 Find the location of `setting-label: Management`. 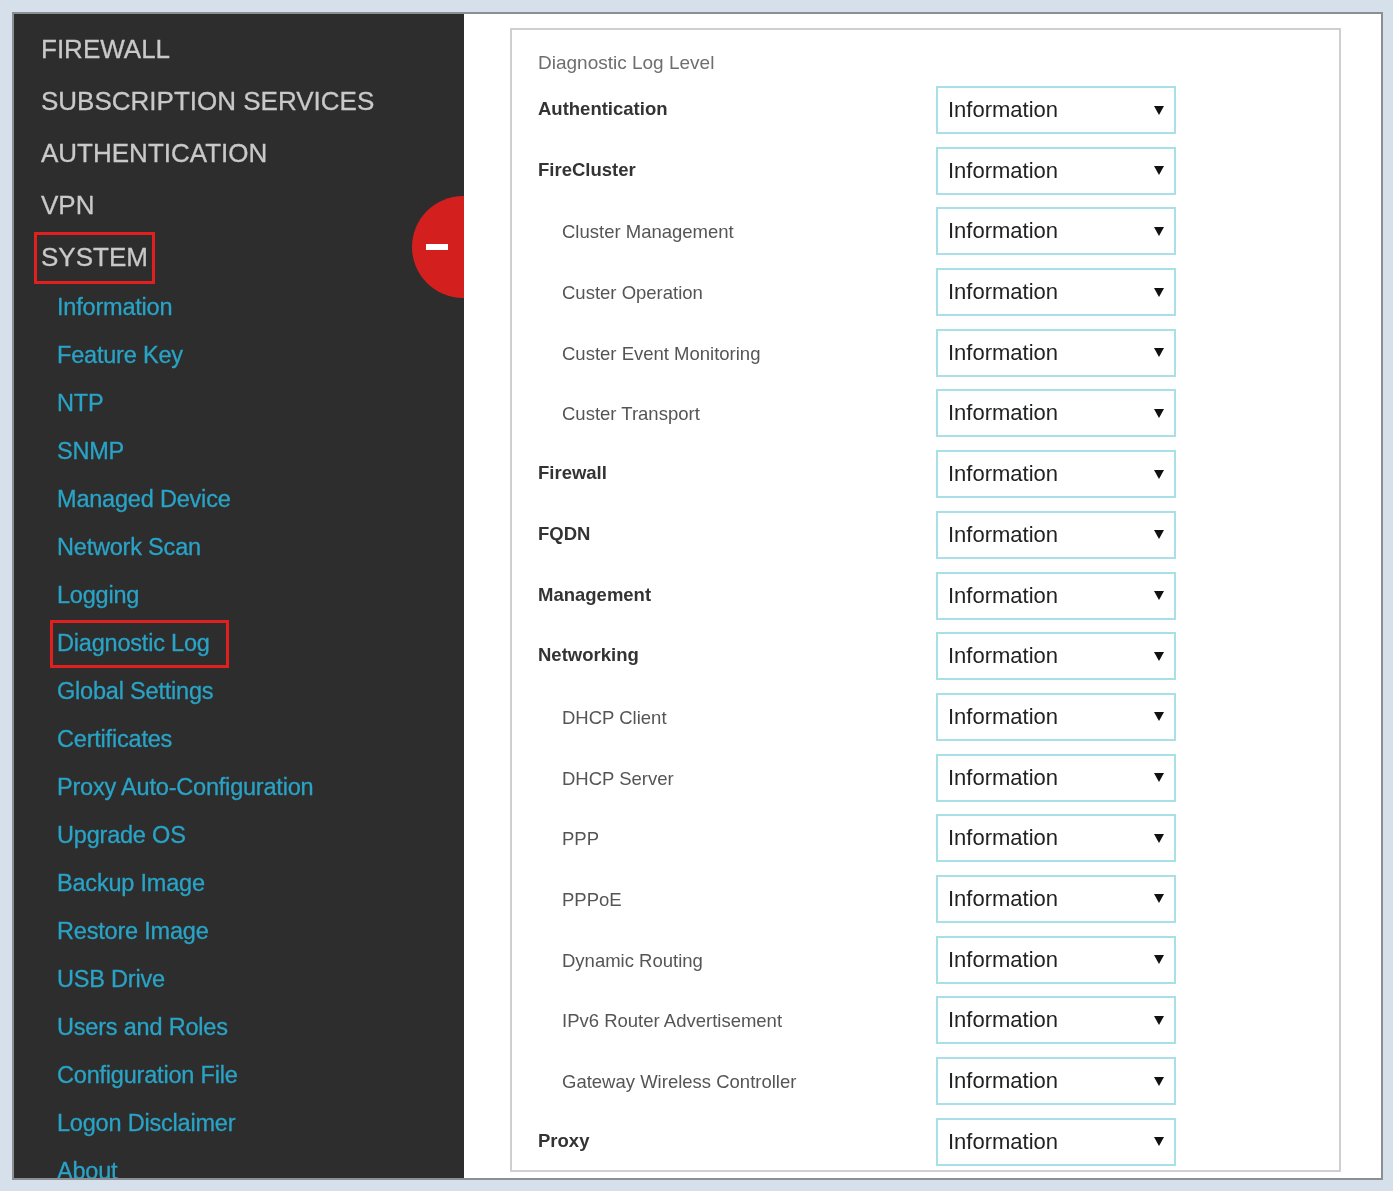

setting-label: Management is located at coordinates (595, 594).